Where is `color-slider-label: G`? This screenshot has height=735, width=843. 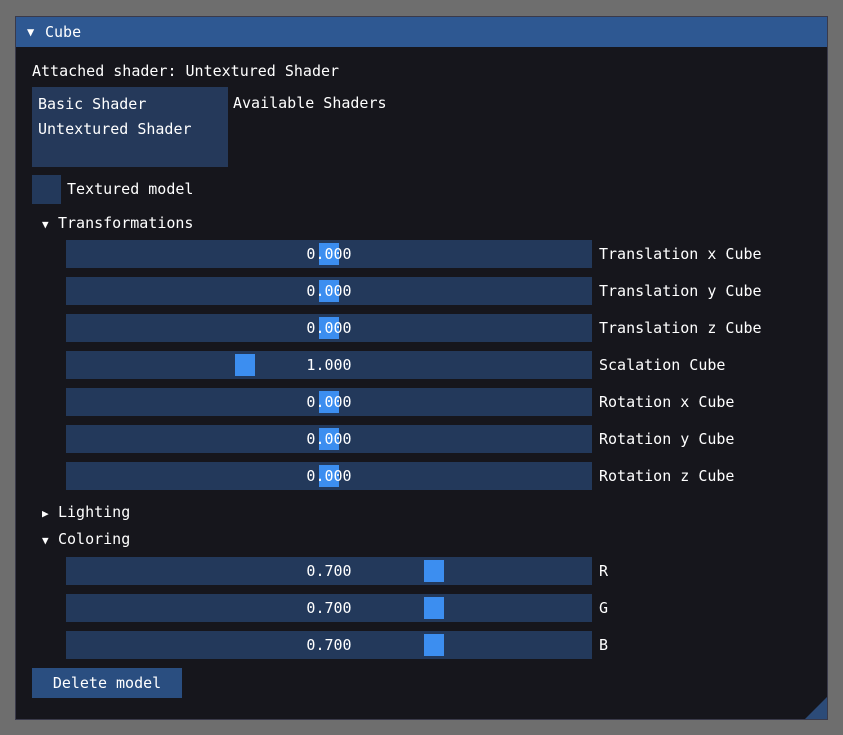
color-slider-label: G is located at coordinates (604, 608).